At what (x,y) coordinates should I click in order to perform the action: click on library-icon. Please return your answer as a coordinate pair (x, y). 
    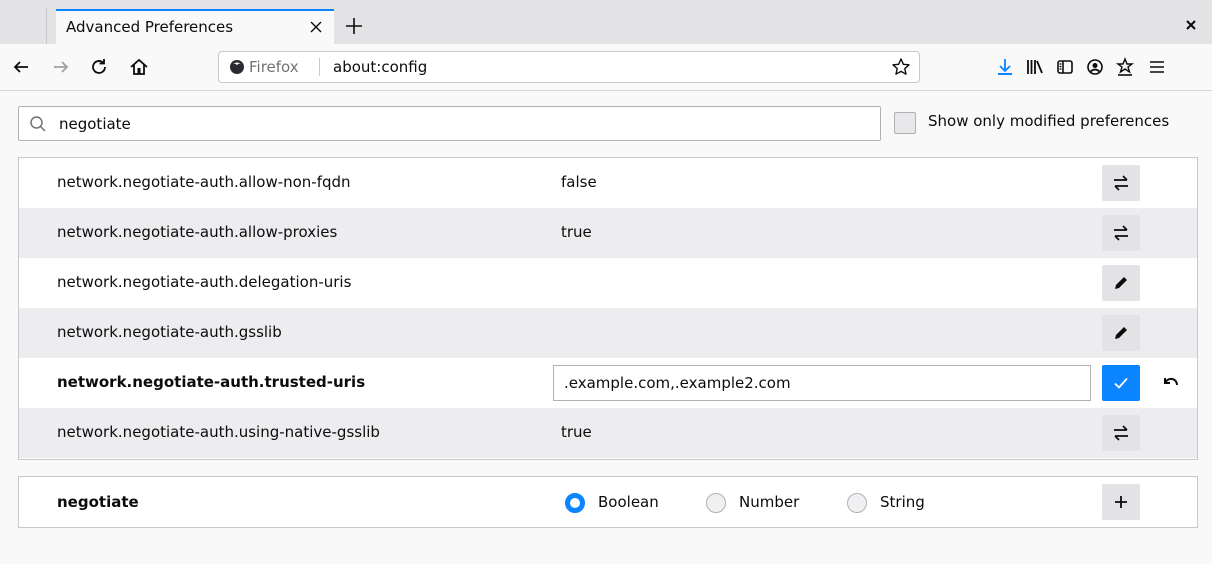
    Looking at the image, I should click on (1035, 67).